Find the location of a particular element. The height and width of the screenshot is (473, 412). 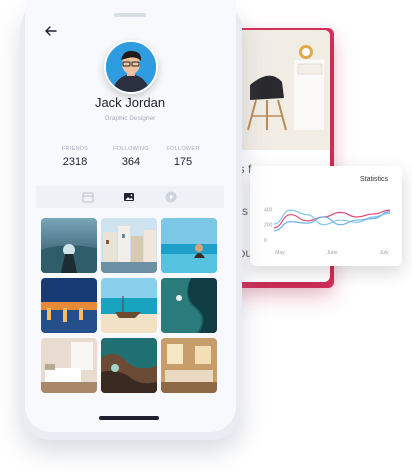

back-arrow-icon is located at coordinates (51, 31).